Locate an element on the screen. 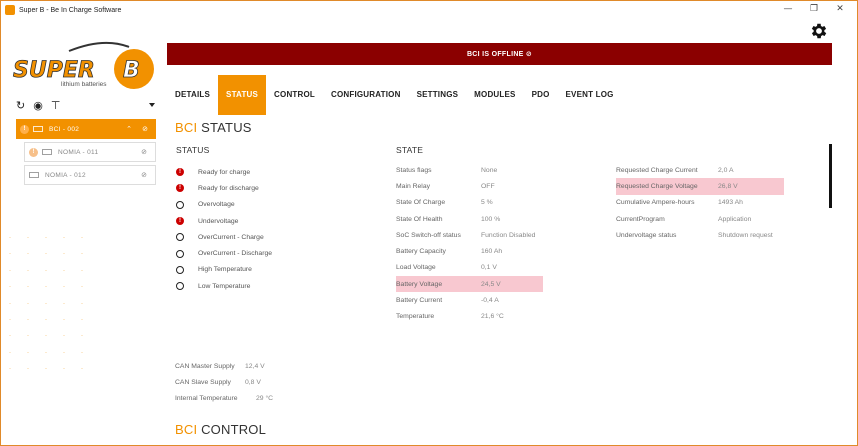 This screenshot has width=858, height=446. refresh-icon: ↻ is located at coordinates (20, 105).